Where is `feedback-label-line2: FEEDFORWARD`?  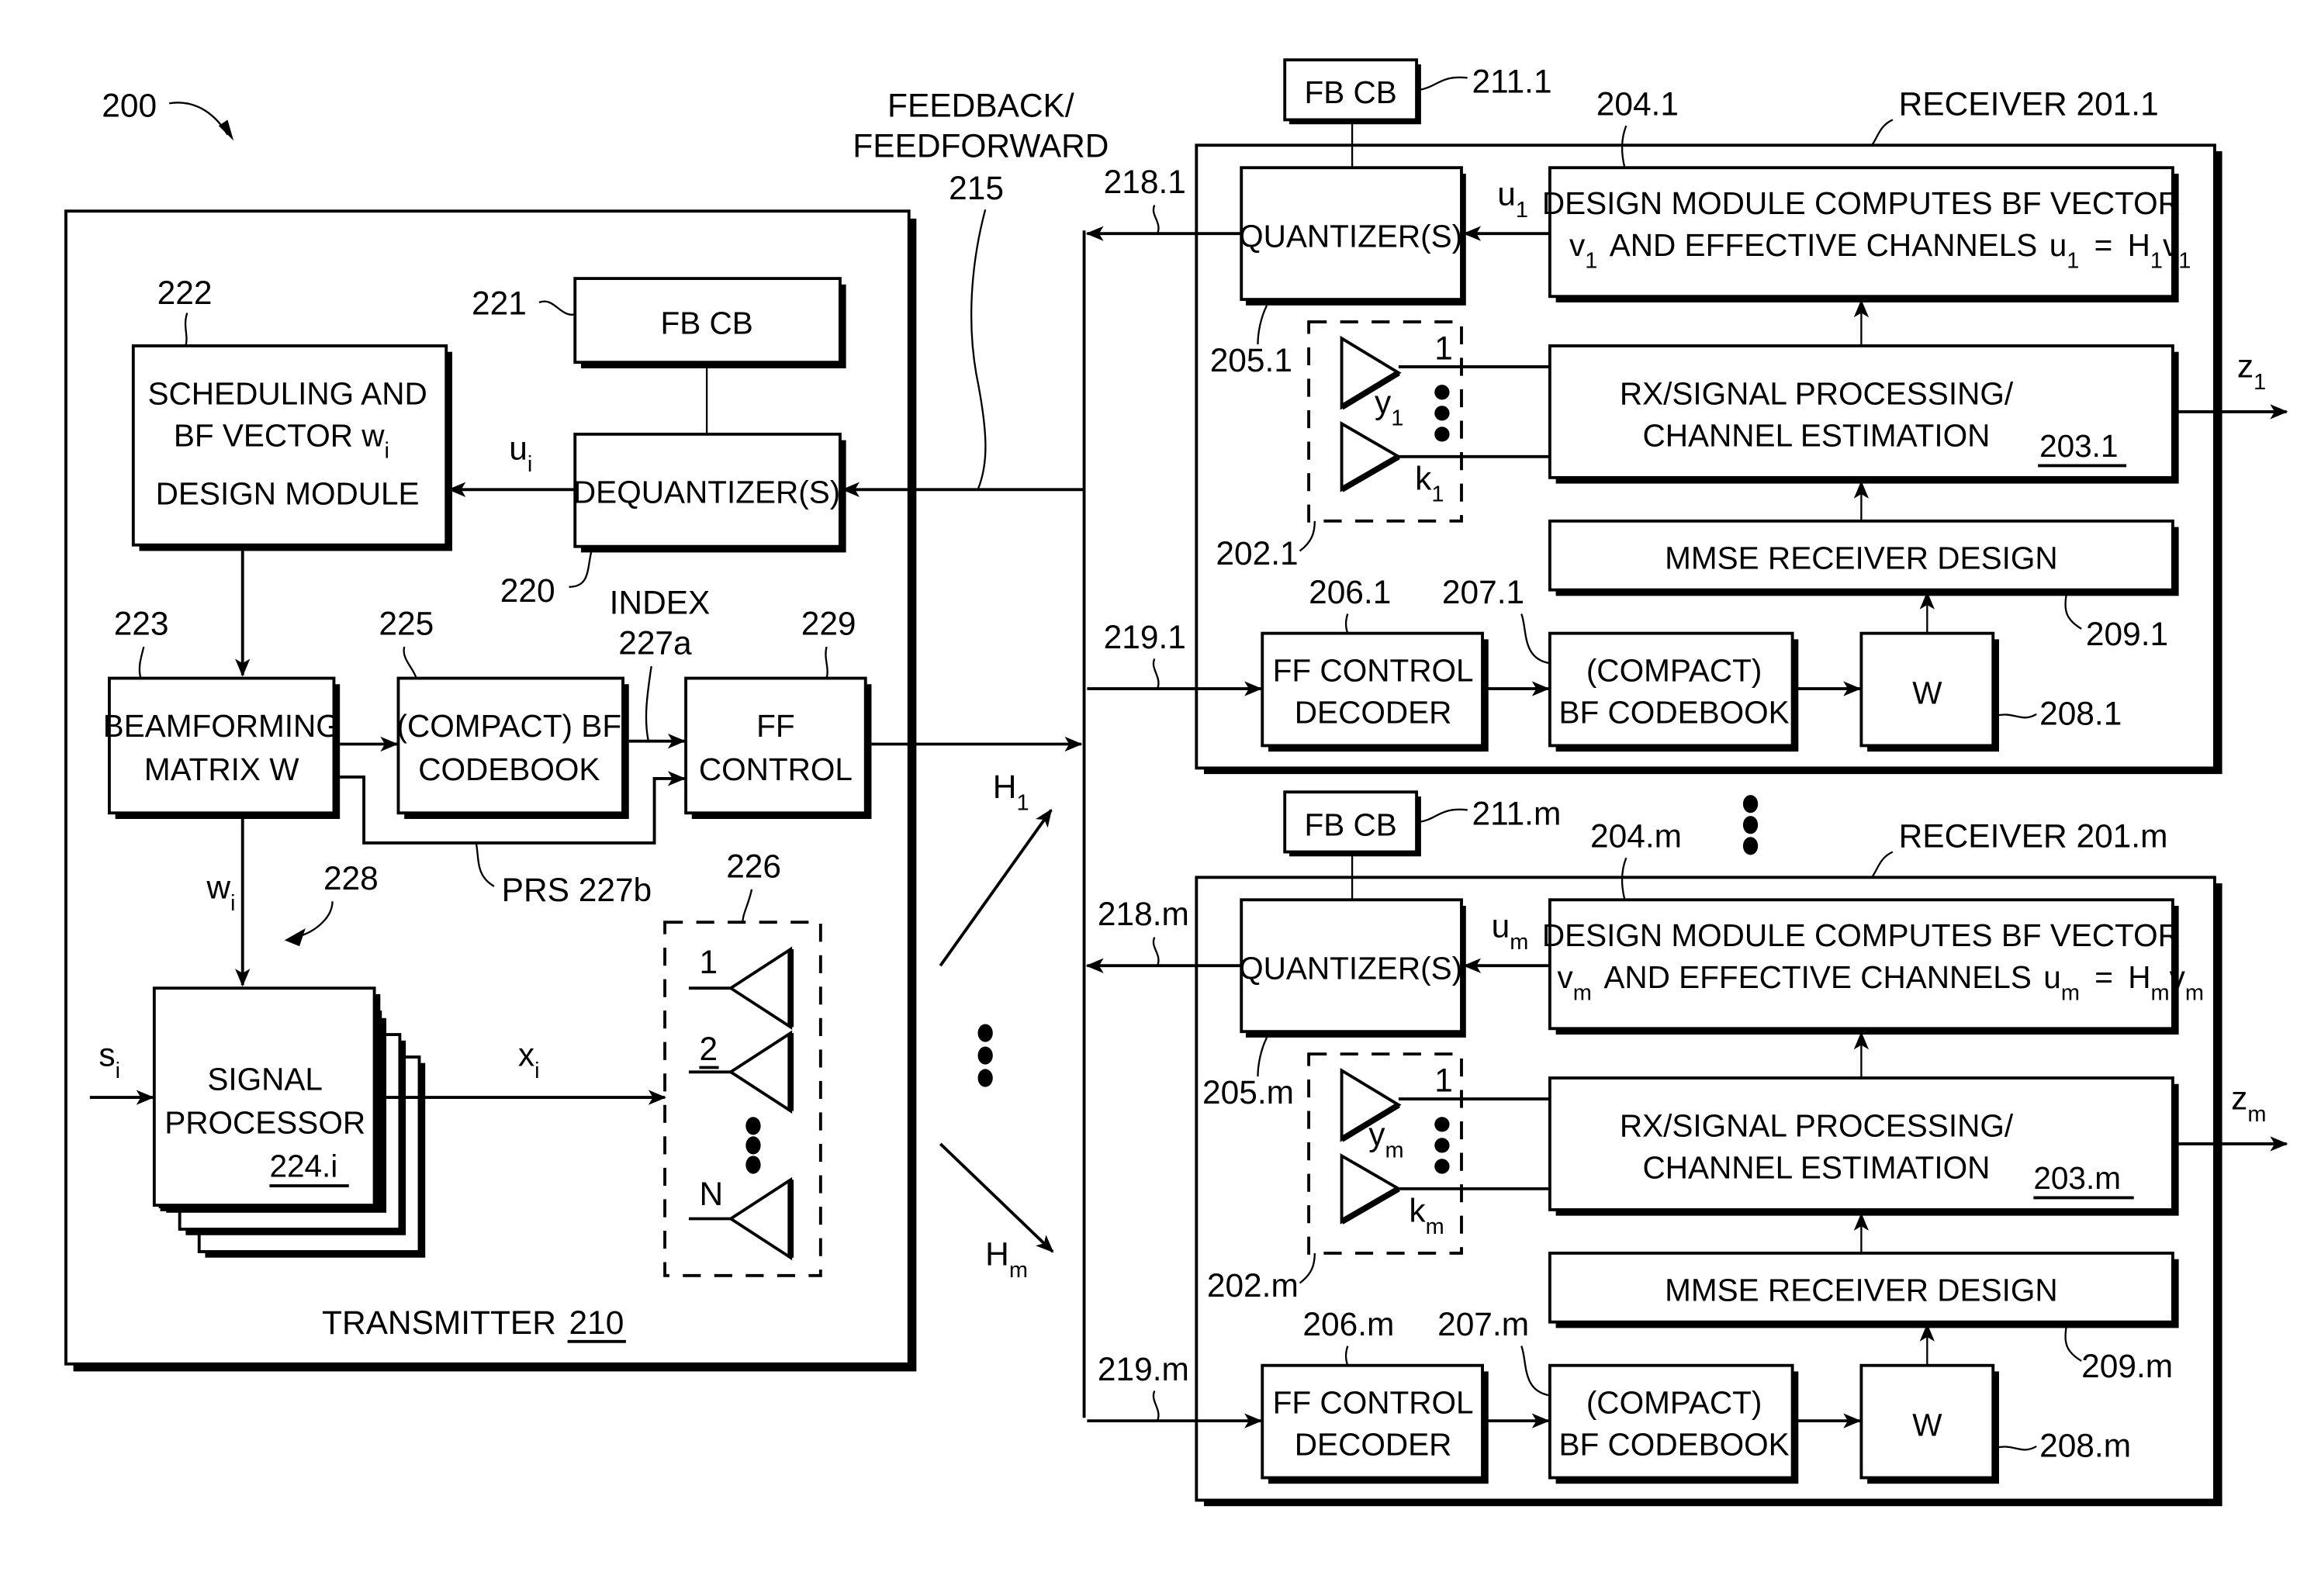
feedback-label-line2: FEEDFORWARD is located at coordinates (981, 146).